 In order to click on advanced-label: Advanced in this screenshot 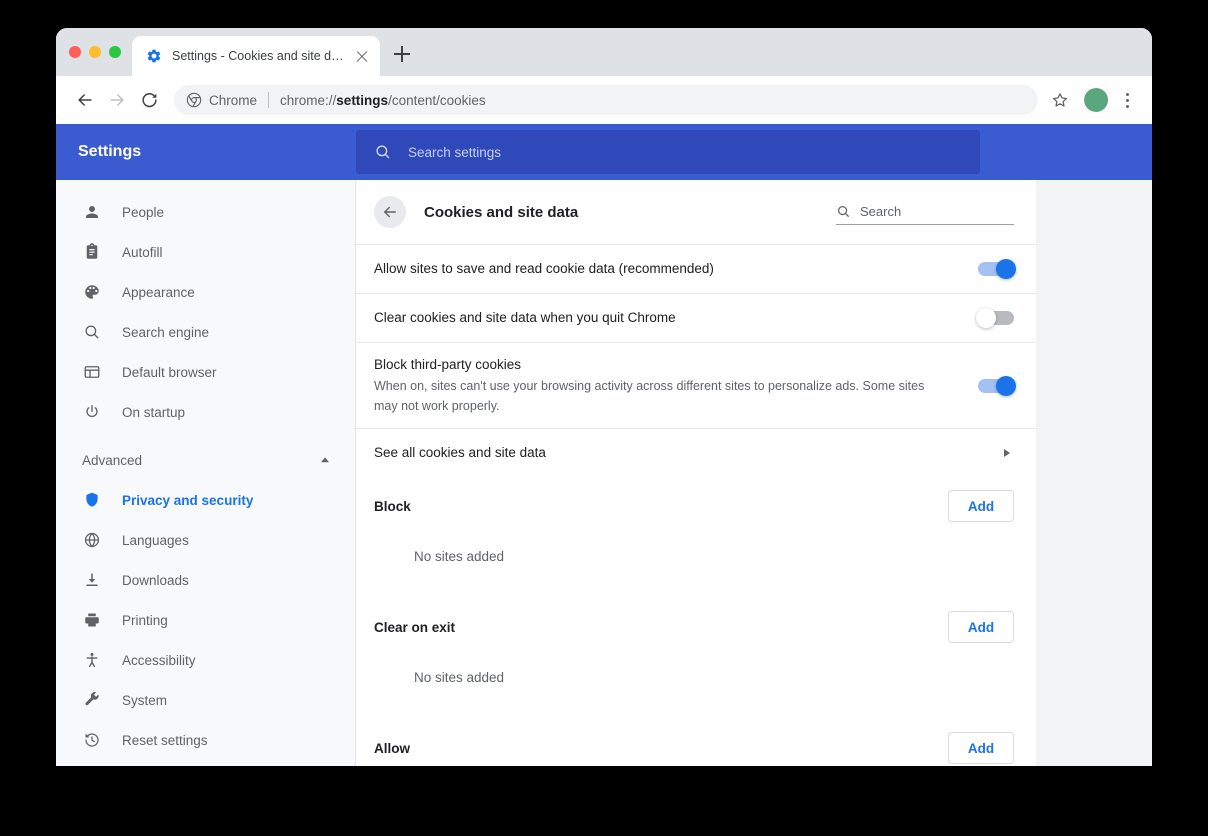, I will do `click(112, 460)`.